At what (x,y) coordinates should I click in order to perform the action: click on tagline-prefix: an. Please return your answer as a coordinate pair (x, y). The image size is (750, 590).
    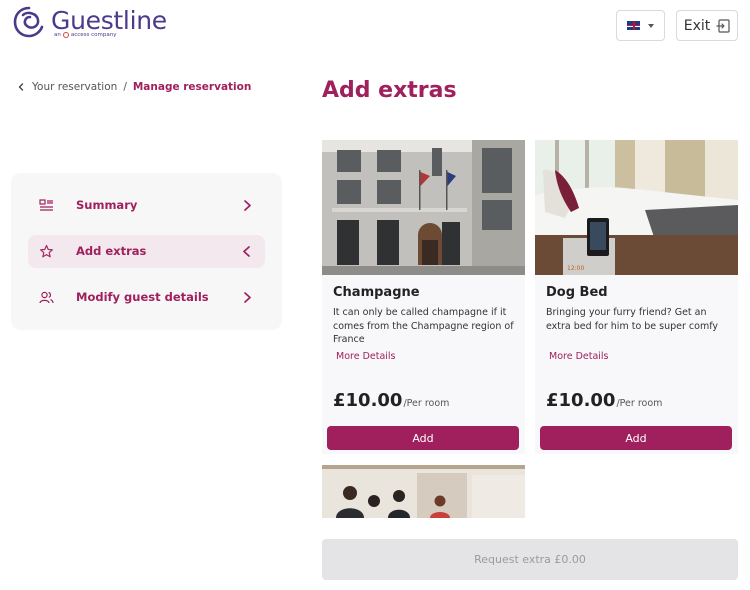
    Looking at the image, I should click on (57, 35).